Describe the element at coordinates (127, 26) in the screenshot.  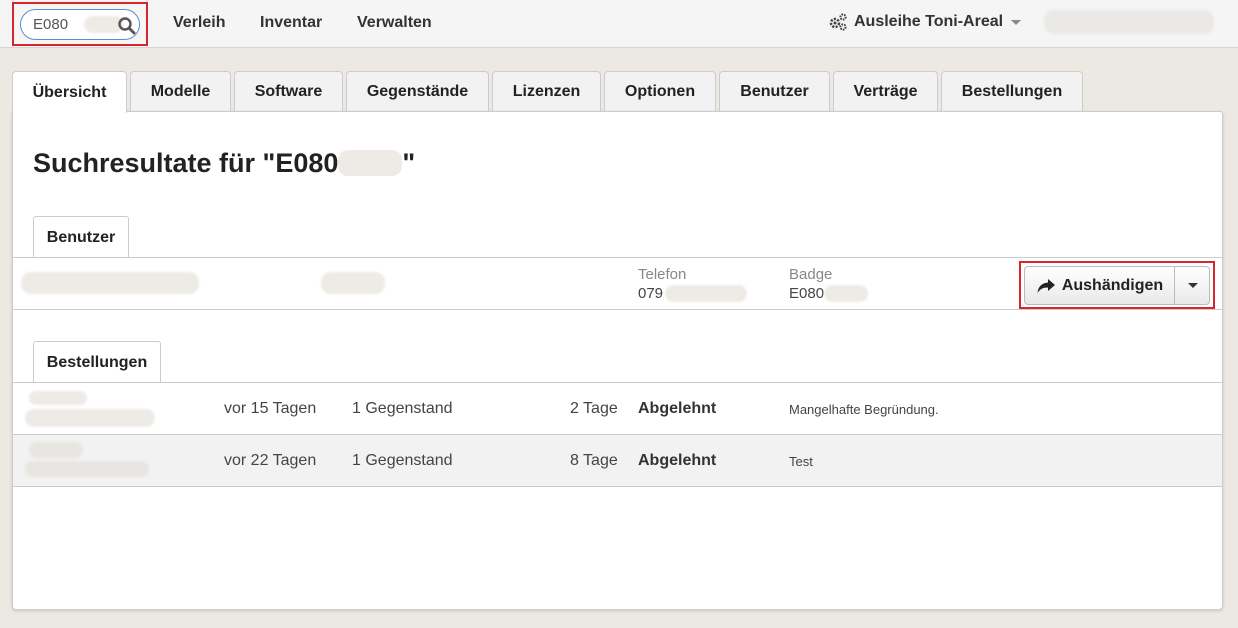
I see `search-icon` at that location.